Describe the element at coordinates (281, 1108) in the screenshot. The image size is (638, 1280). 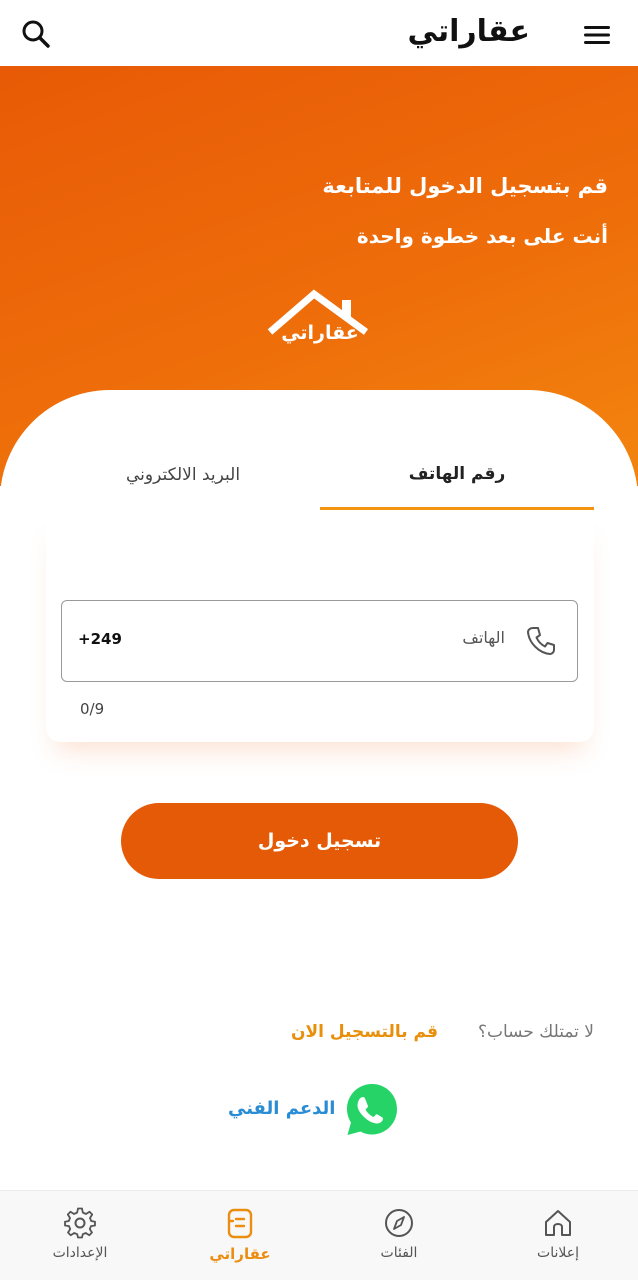
I see `support-link: الدعم الفني` at that location.